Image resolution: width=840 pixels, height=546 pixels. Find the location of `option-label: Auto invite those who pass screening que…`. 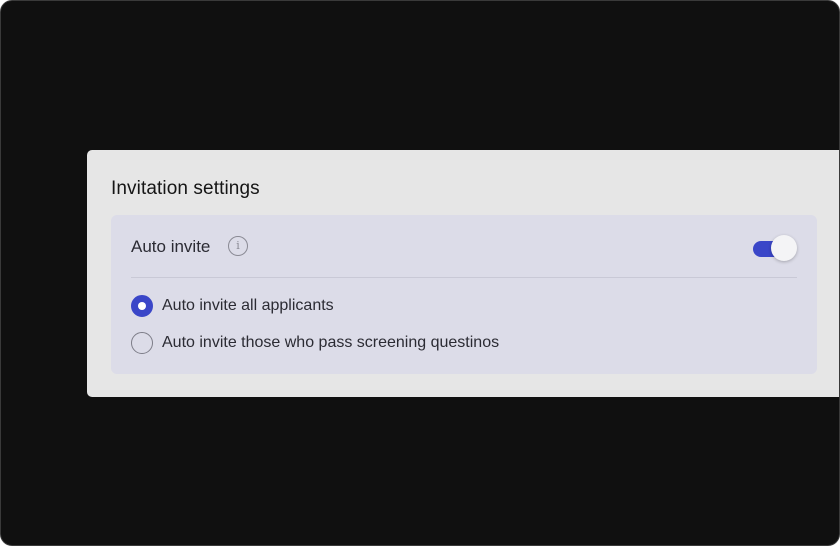

option-label: Auto invite those who pass screening que… is located at coordinates (331, 342).